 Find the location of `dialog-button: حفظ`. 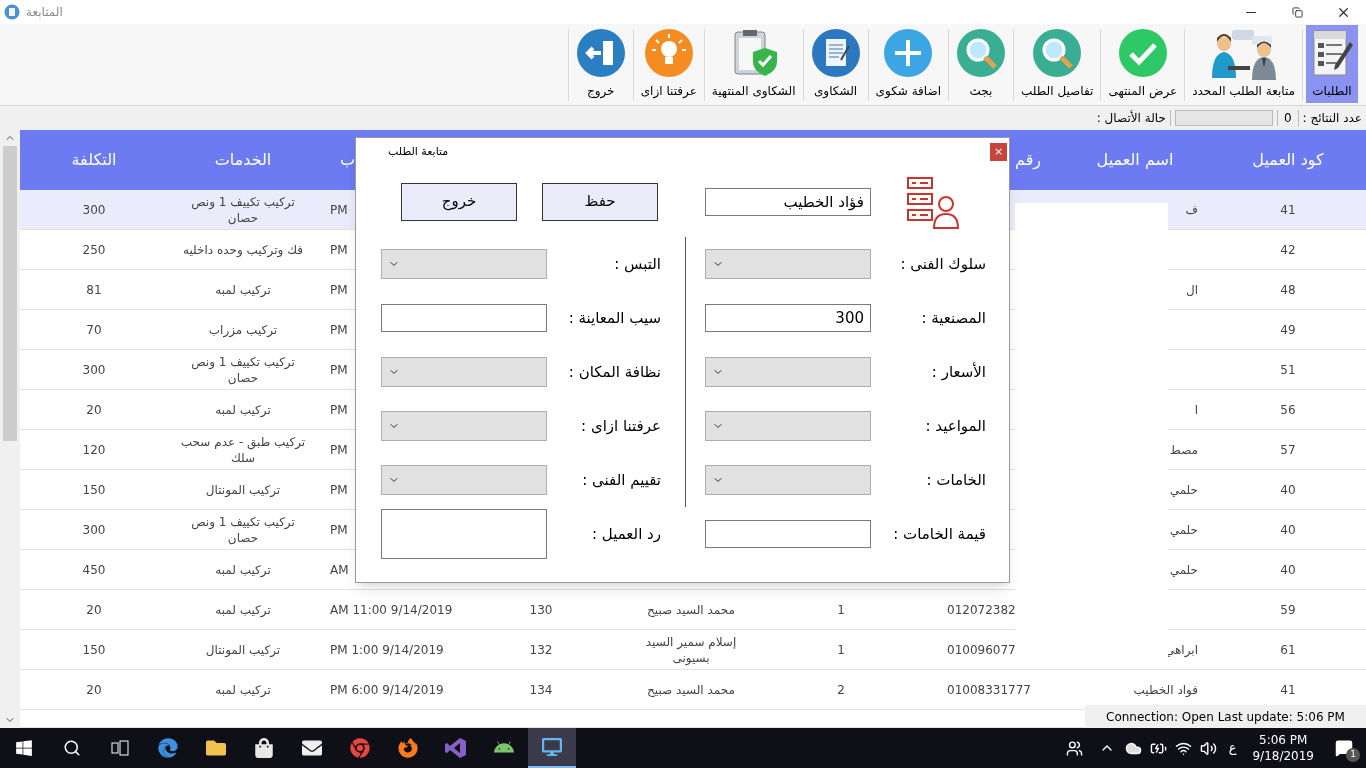

dialog-button: حفظ is located at coordinates (600, 201).